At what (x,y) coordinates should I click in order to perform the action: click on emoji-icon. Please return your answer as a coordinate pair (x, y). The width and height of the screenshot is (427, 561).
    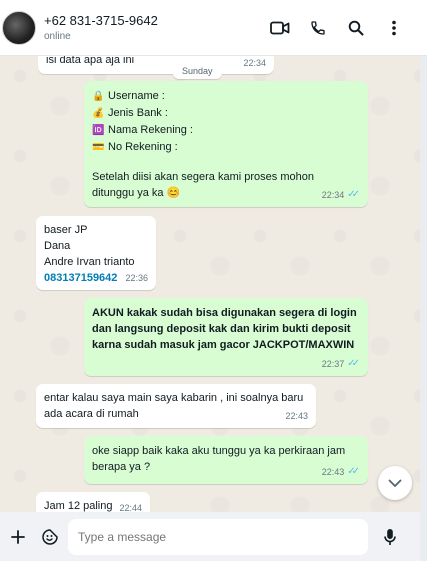
    Looking at the image, I should click on (50, 536).